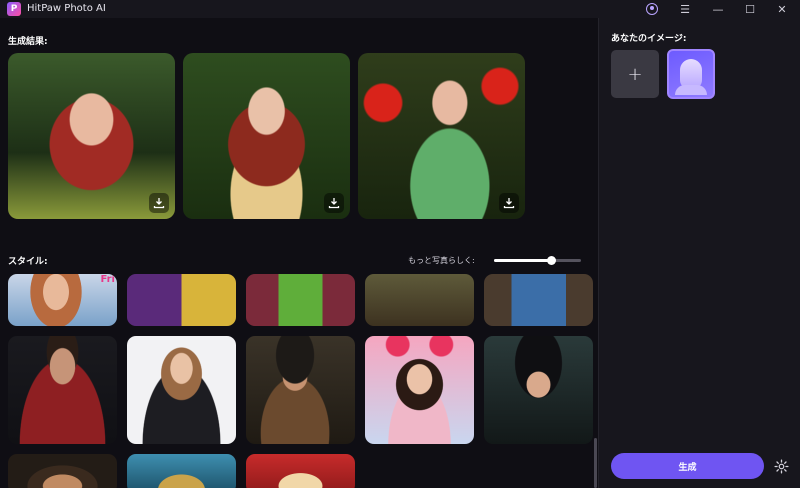 Image resolution: width=800 pixels, height=488 pixels. I want to click on maximize-icon: ☐, so click(750, 9).